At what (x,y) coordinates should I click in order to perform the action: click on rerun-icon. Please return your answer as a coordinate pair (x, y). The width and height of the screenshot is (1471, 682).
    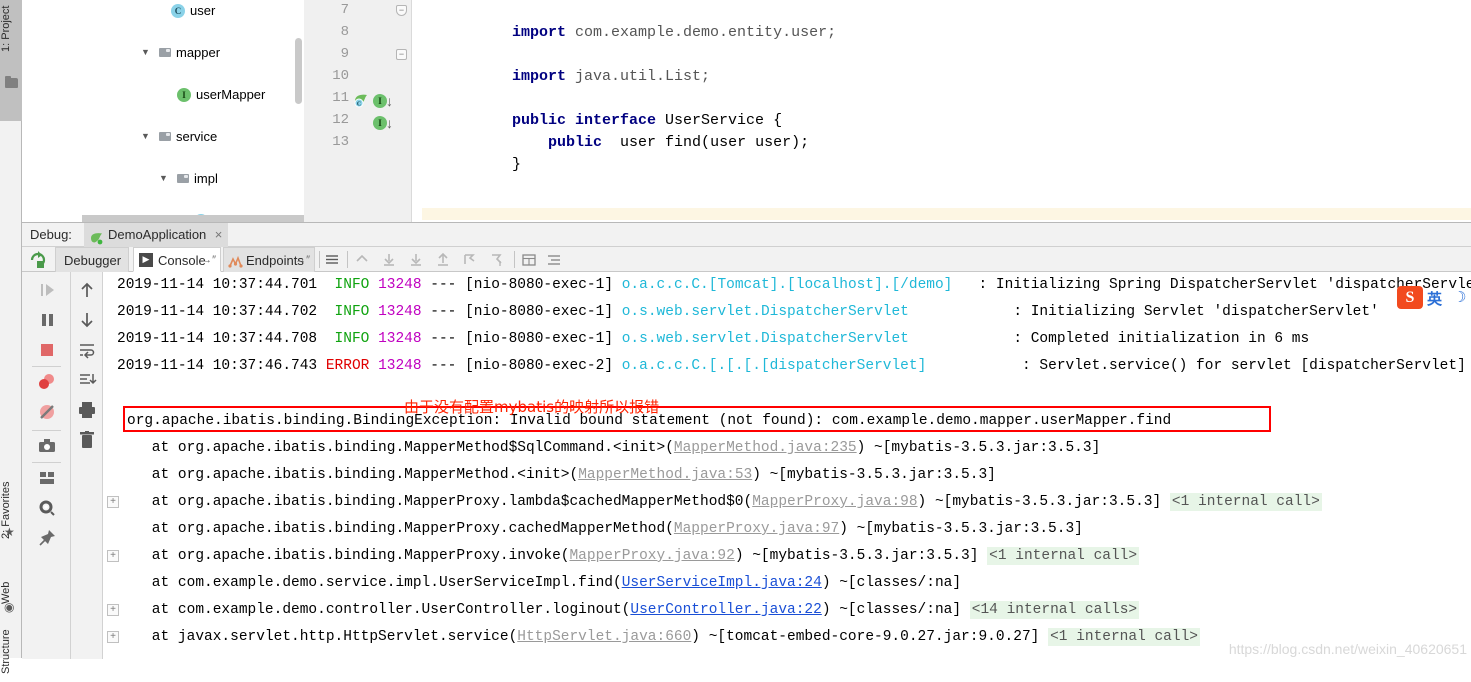
    Looking at the image, I should click on (38, 259).